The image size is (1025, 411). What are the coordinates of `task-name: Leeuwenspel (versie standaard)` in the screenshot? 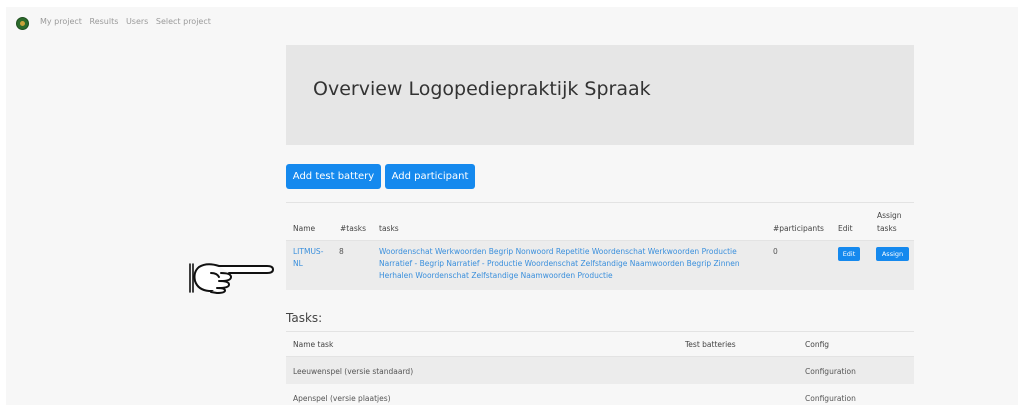 It's located at (353, 371).